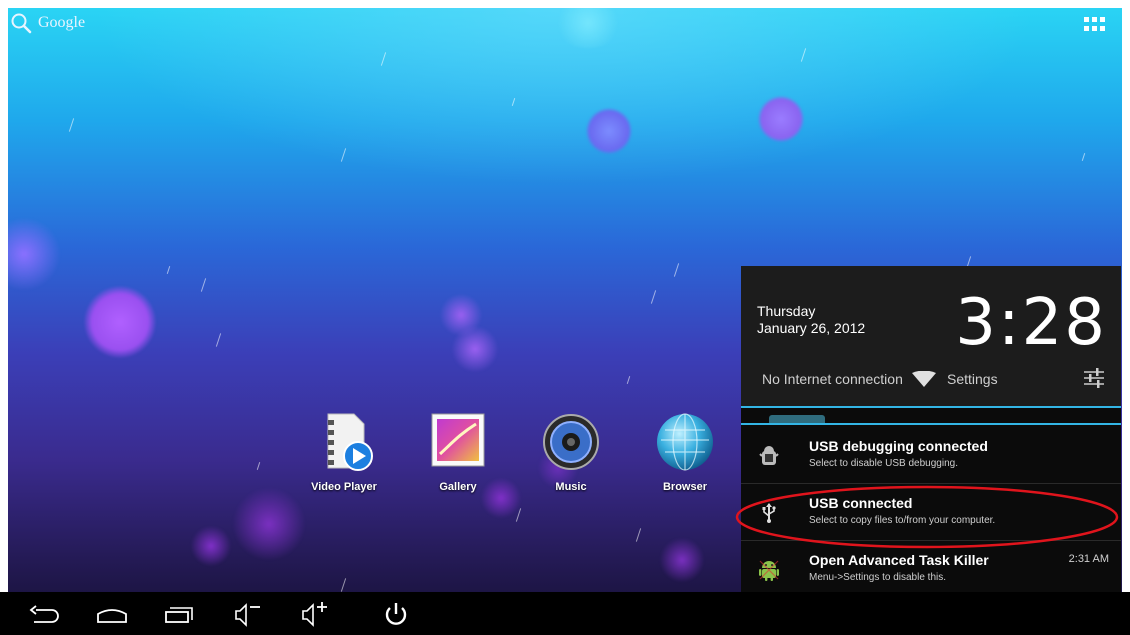  I want to click on music-icon, so click(571, 442).